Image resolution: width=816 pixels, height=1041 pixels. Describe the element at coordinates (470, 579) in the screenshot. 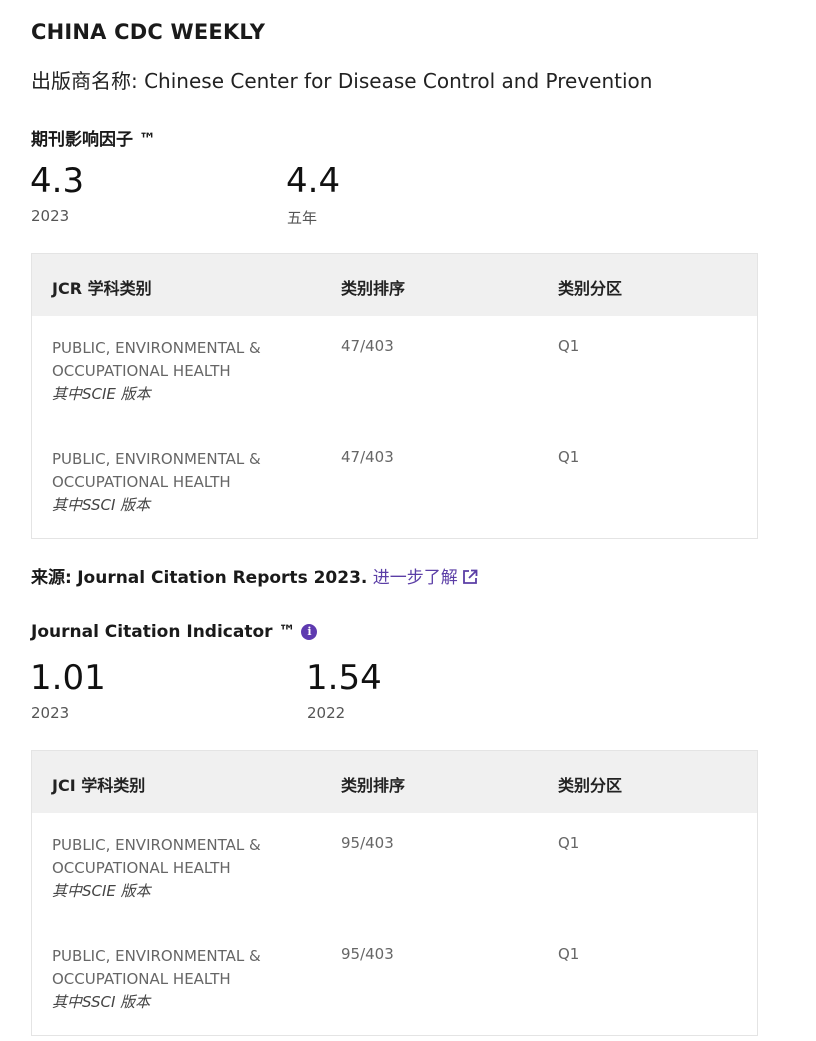

I see `external-link-icon` at that location.